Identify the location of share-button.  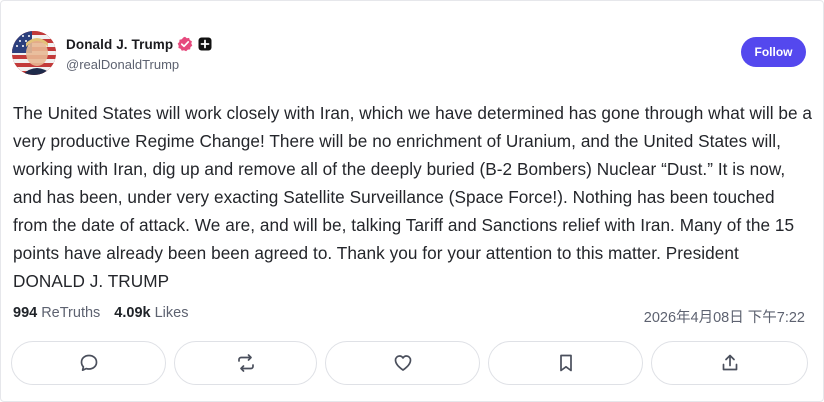
(729, 363).